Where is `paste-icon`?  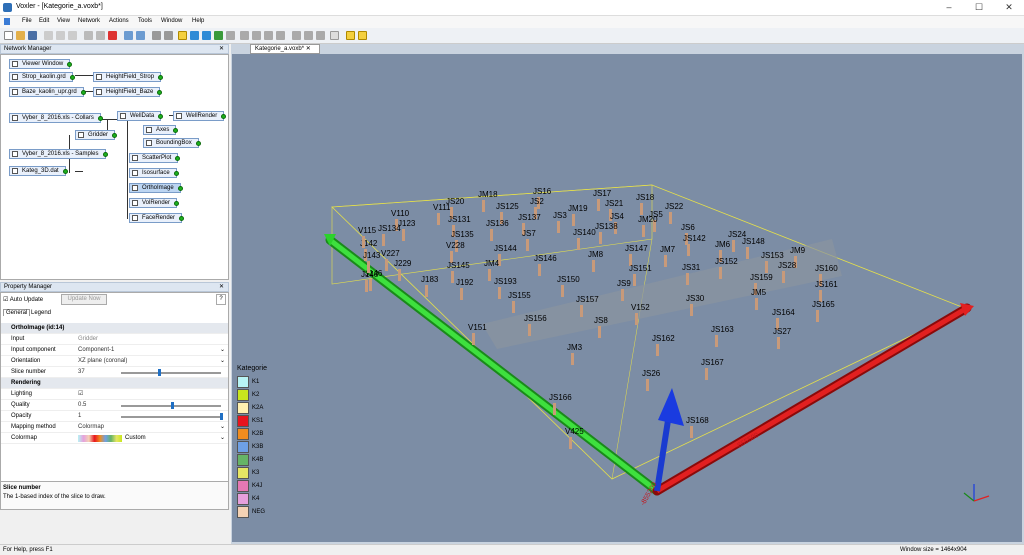 paste-icon is located at coordinates (72, 35).